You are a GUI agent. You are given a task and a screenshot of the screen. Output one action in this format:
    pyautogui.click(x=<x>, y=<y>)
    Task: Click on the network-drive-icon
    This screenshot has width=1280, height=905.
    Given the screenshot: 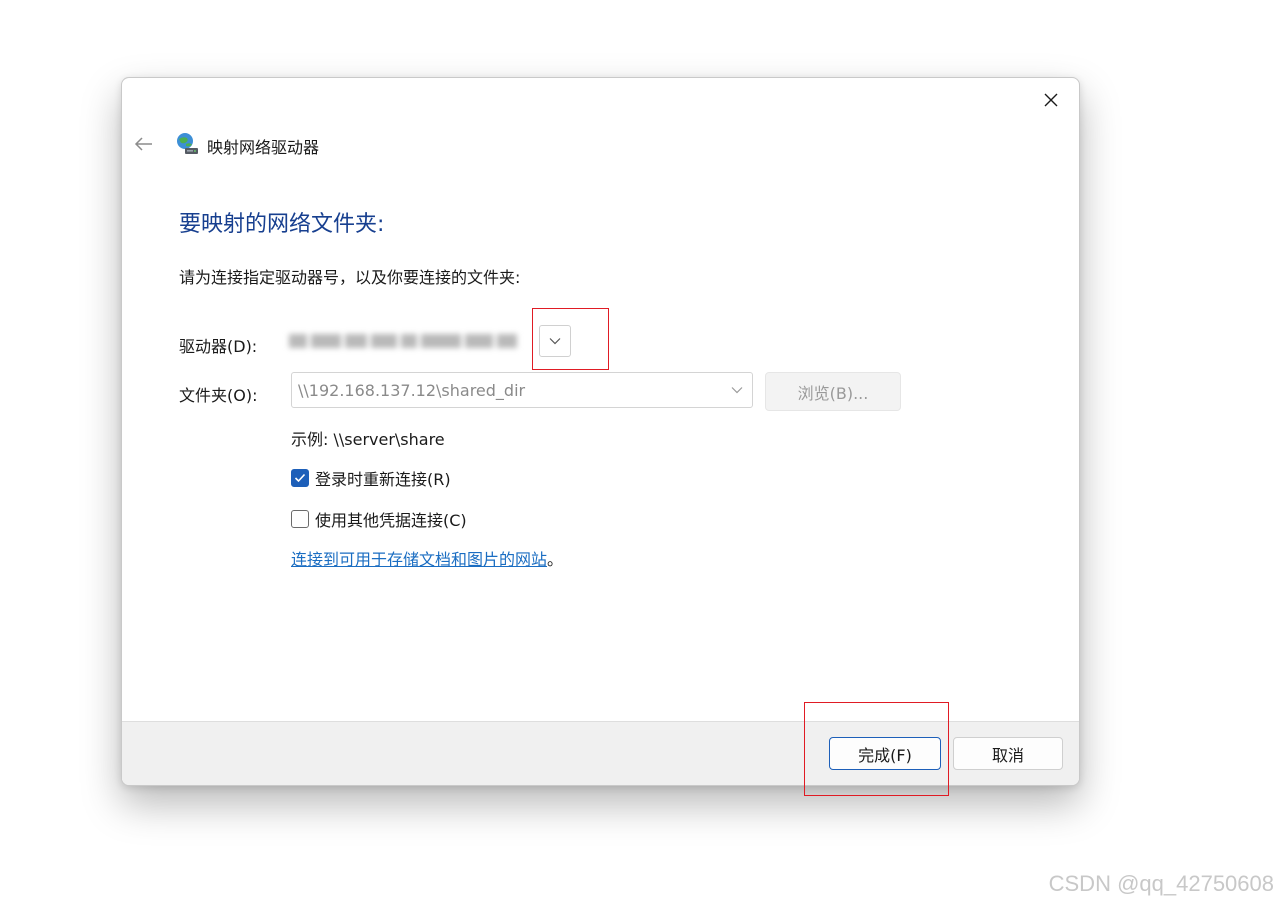 What is the action you would take?
    pyautogui.click(x=187, y=143)
    